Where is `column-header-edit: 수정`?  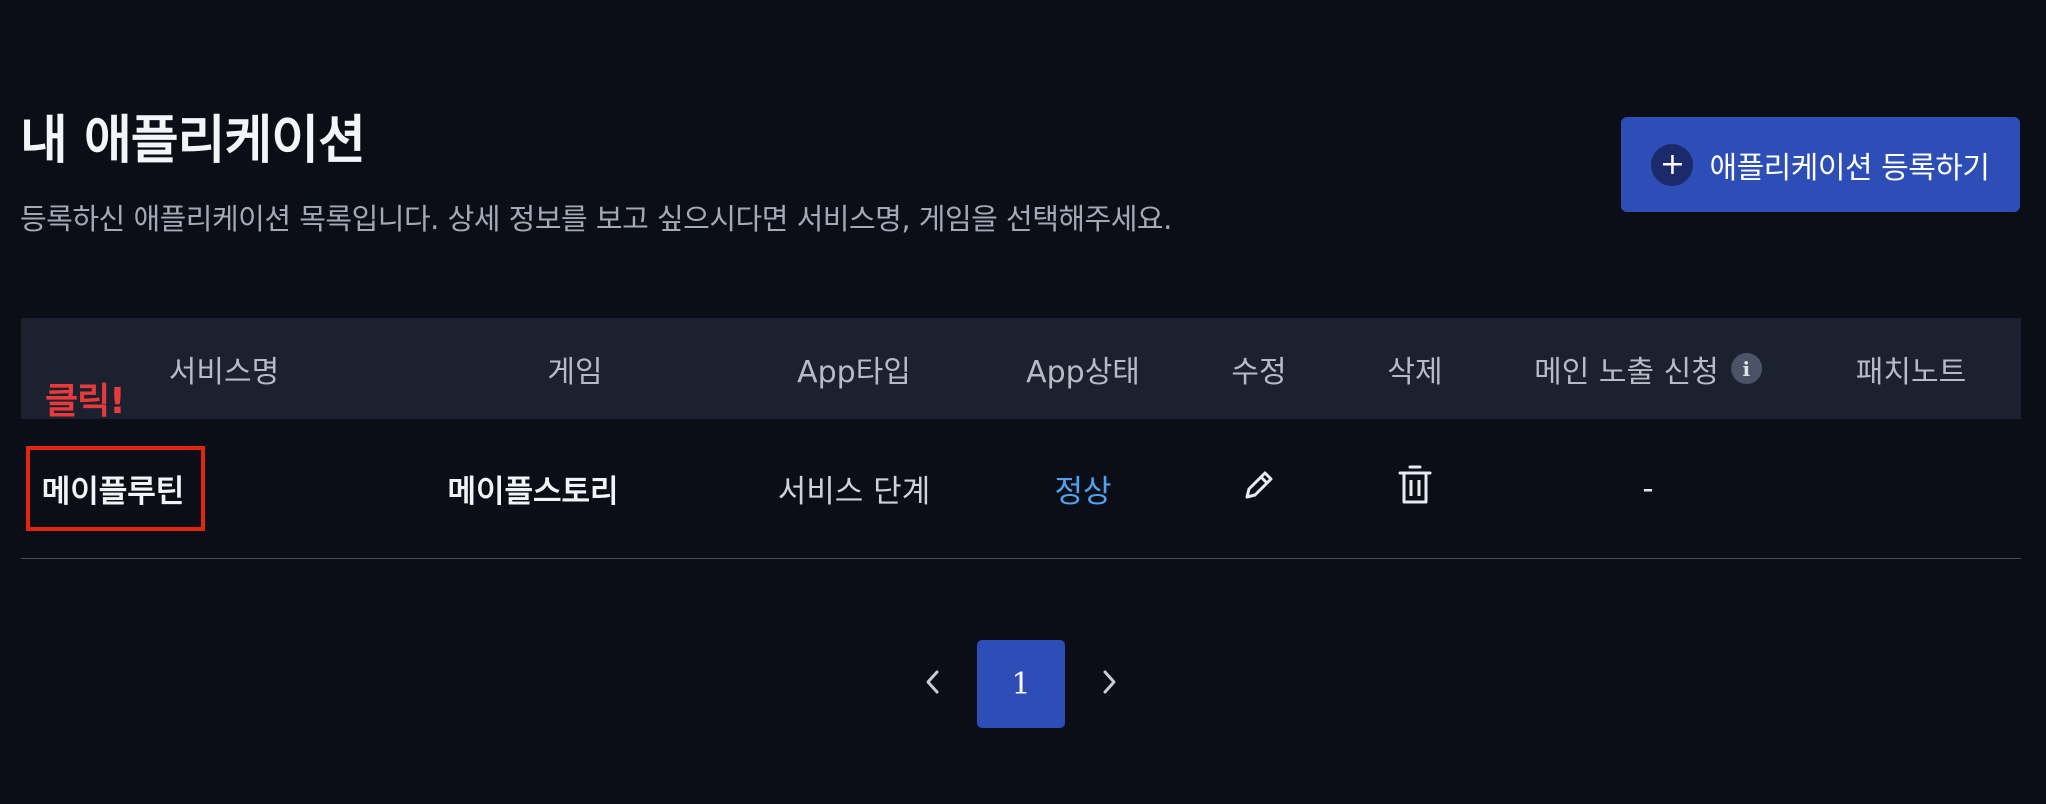 column-header-edit: 수정 is located at coordinates (1259, 372).